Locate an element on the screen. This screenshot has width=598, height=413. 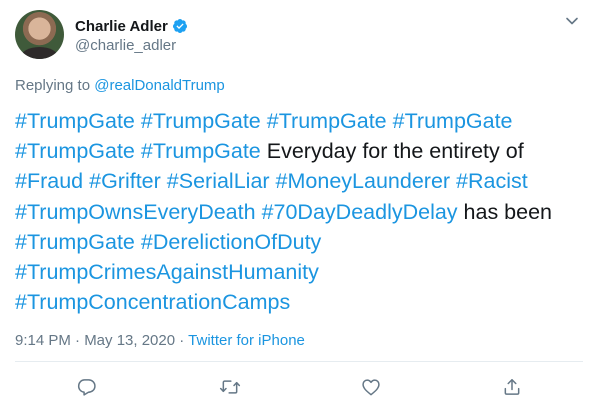
action-bar is located at coordinates (299, 388).